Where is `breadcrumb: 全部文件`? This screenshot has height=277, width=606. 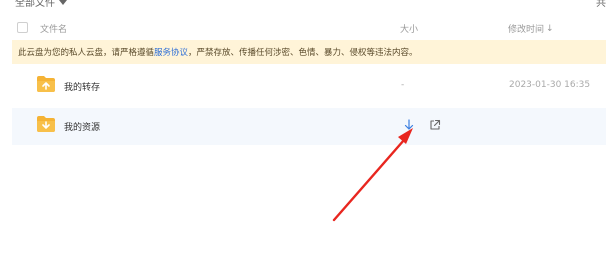 breadcrumb: 全部文件 is located at coordinates (41, 4).